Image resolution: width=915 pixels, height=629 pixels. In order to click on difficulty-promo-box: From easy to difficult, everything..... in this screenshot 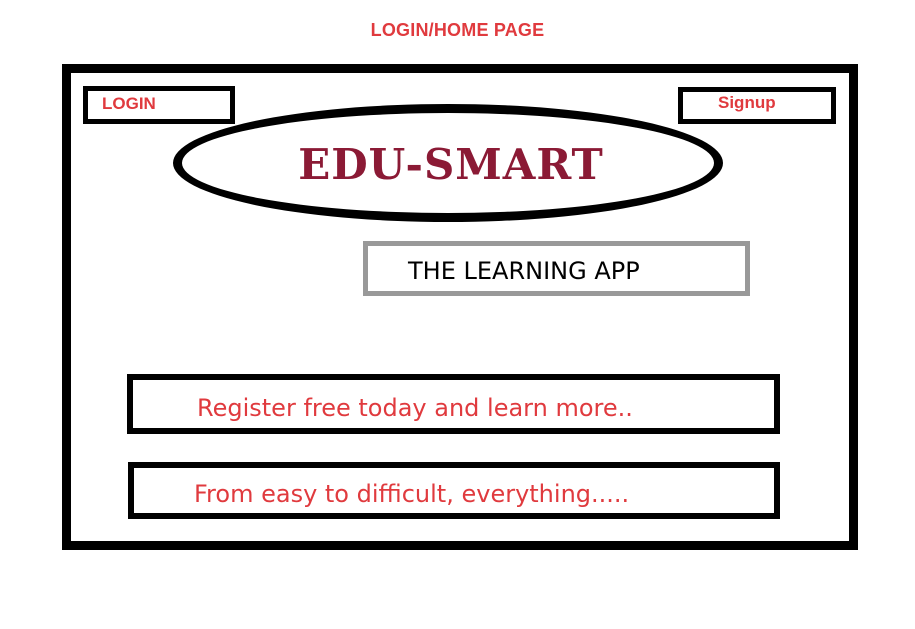, I will do `click(454, 490)`.